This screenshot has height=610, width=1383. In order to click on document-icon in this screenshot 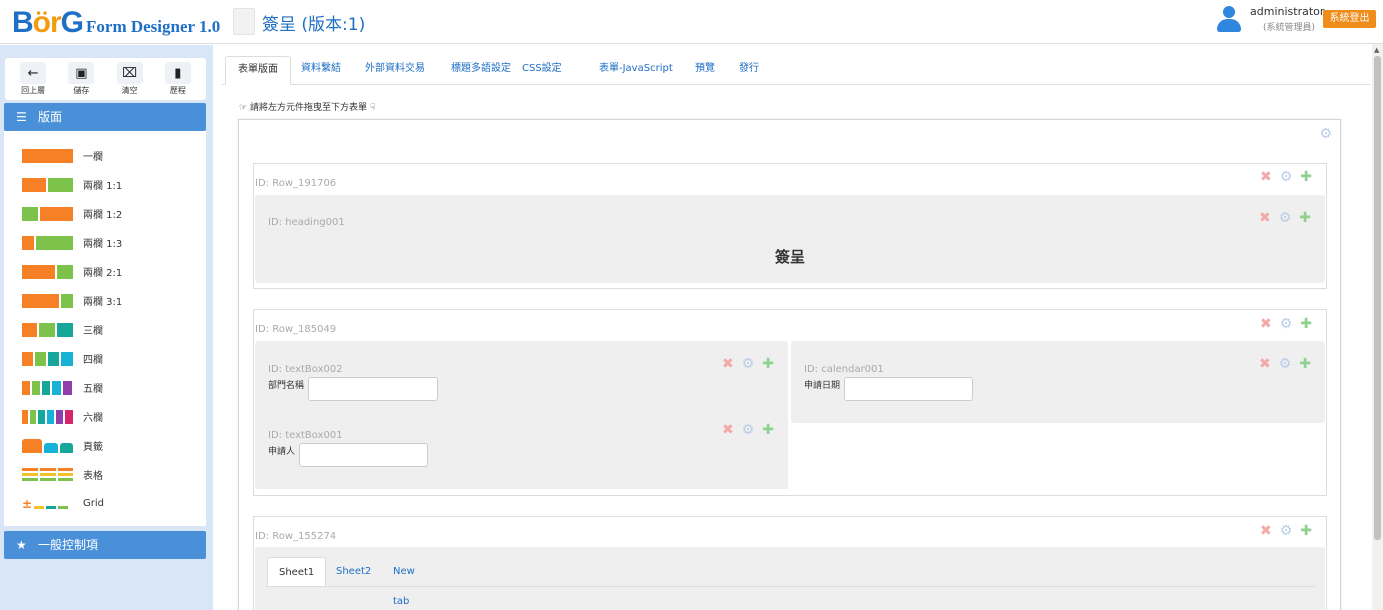, I will do `click(244, 21)`.